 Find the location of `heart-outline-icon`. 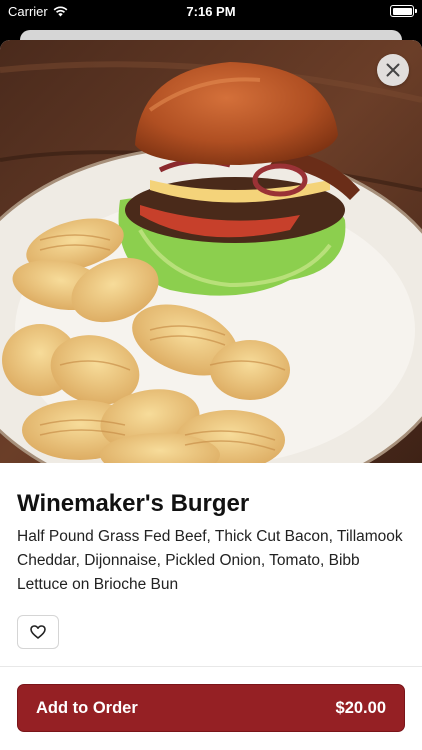

heart-outline-icon is located at coordinates (38, 632).